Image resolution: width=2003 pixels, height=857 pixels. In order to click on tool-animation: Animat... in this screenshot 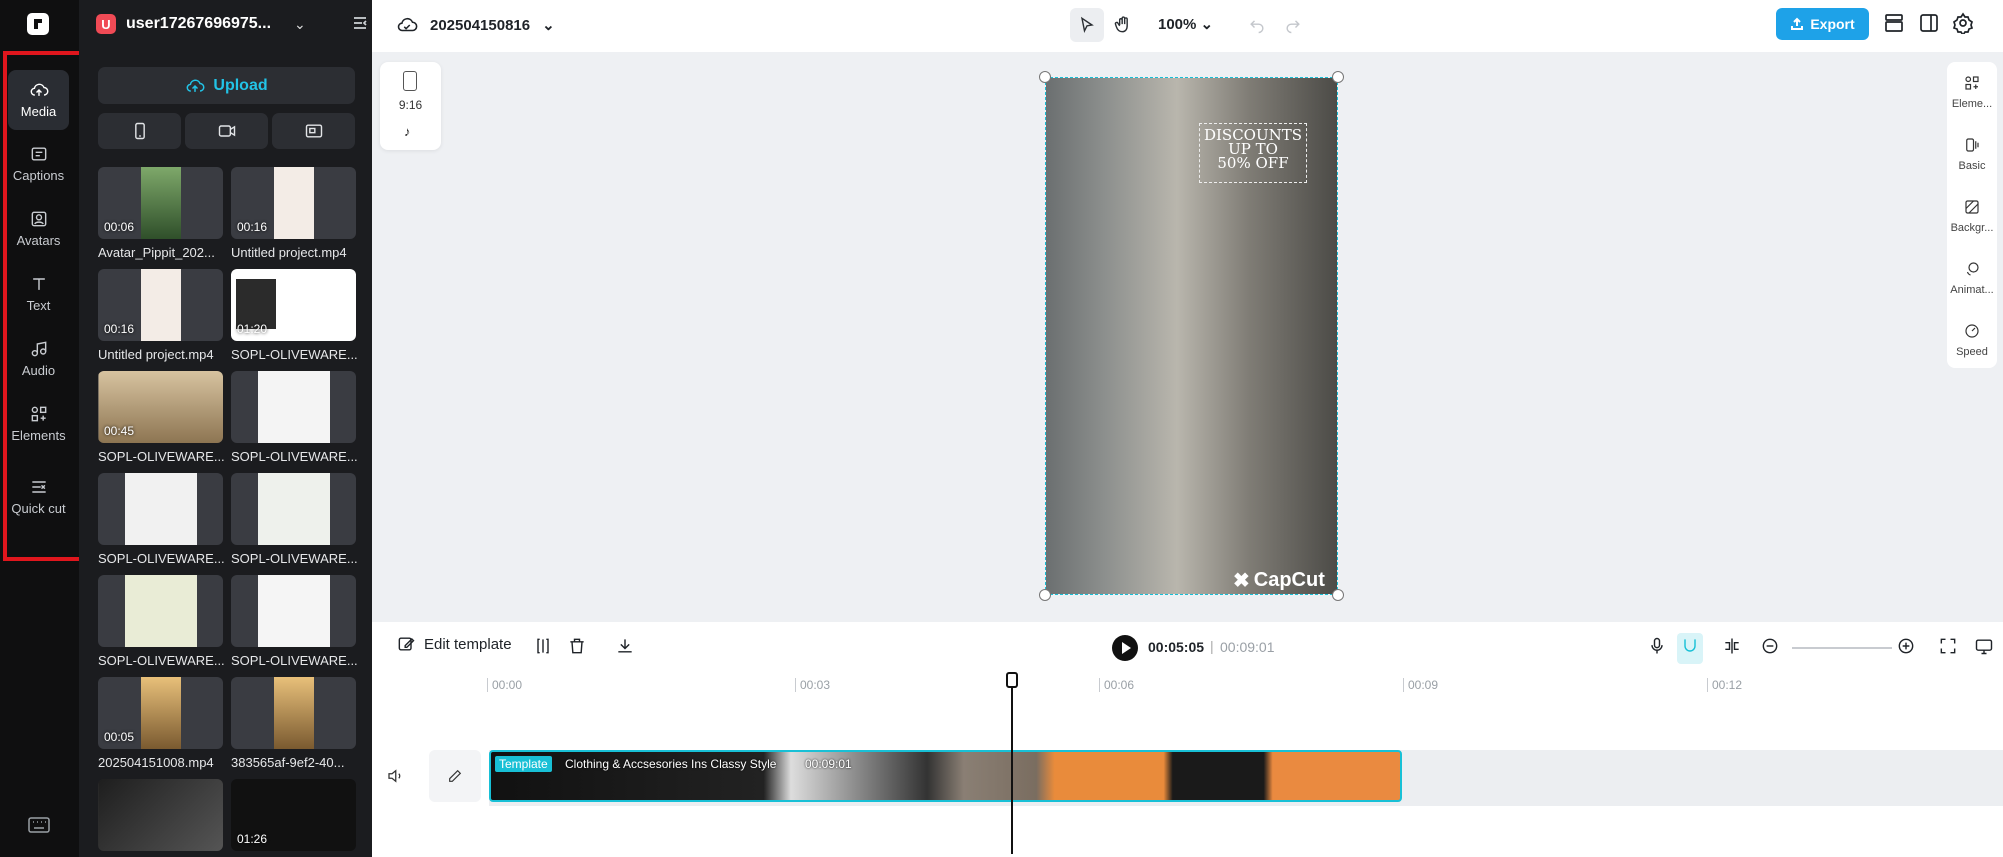, I will do `click(1972, 278)`.